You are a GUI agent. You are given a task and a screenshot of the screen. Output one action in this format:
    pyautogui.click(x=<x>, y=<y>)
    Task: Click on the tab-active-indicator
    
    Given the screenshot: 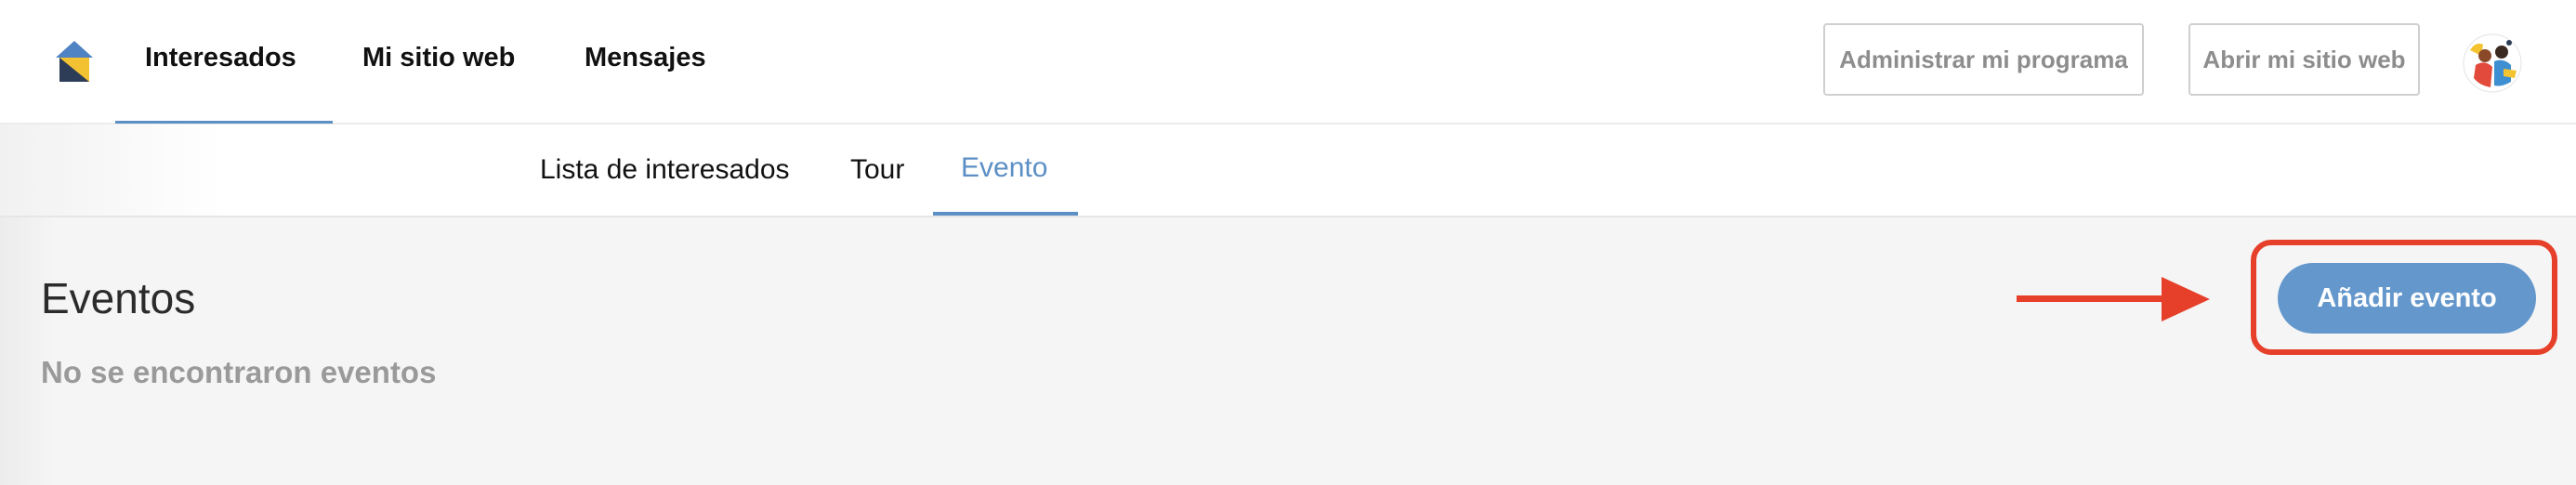 What is the action you would take?
    pyautogui.click(x=1005, y=214)
    